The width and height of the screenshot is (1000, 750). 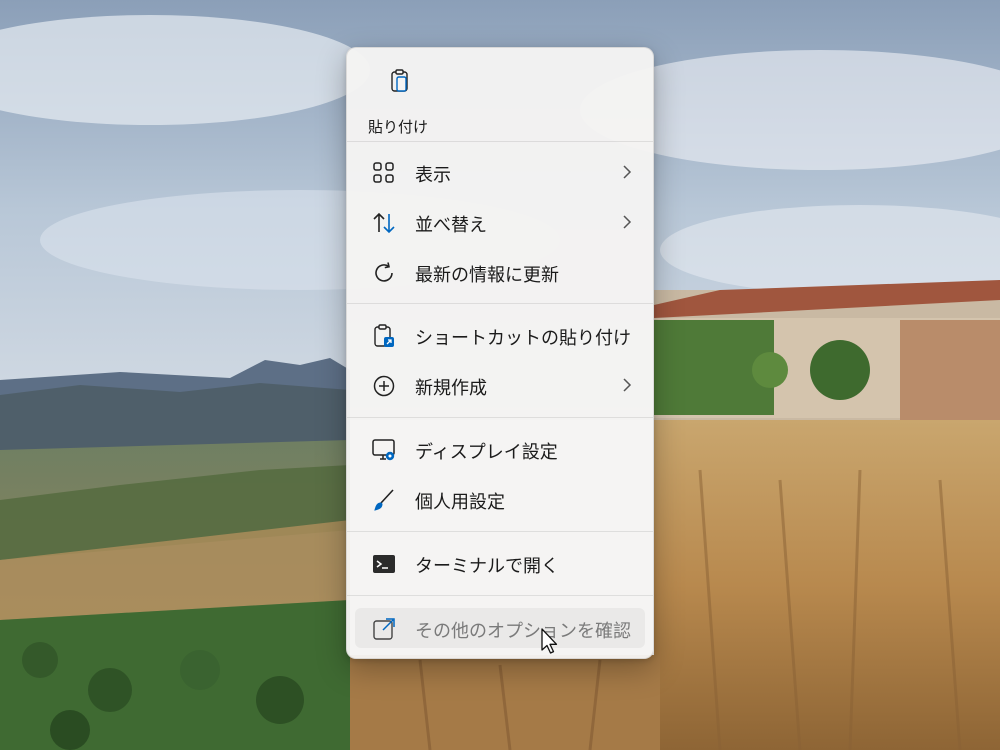 What do you see at coordinates (384, 564) in the screenshot?
I see `terminal-icon` at bounding box center [384, 564].